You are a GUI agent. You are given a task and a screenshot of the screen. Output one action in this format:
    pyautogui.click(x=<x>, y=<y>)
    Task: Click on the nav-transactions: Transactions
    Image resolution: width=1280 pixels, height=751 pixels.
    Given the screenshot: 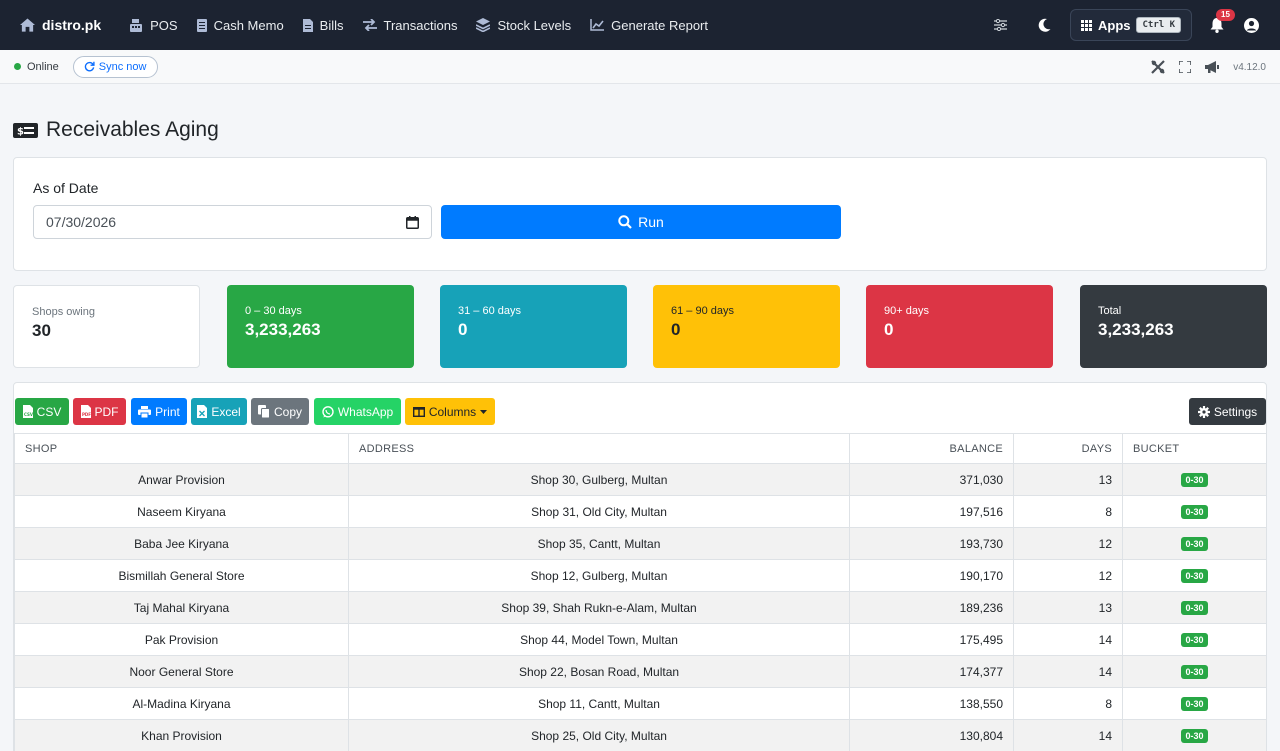 What is the action you would take?
    pyautogui.click(x=410, y=25)
    